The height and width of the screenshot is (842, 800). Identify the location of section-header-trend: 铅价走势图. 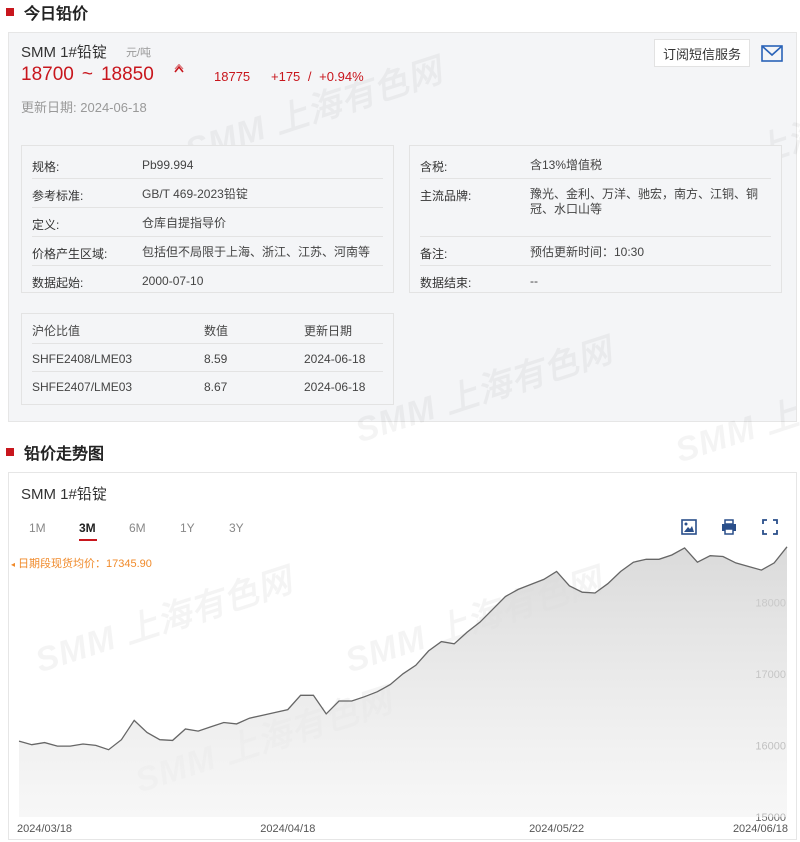
(52, 452).